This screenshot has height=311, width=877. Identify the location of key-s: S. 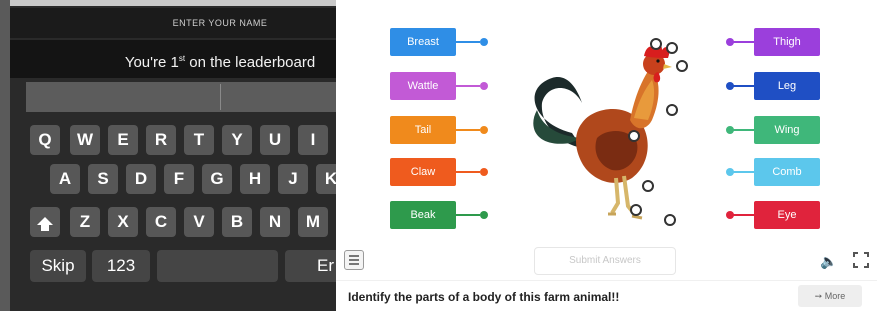
(103, 179).